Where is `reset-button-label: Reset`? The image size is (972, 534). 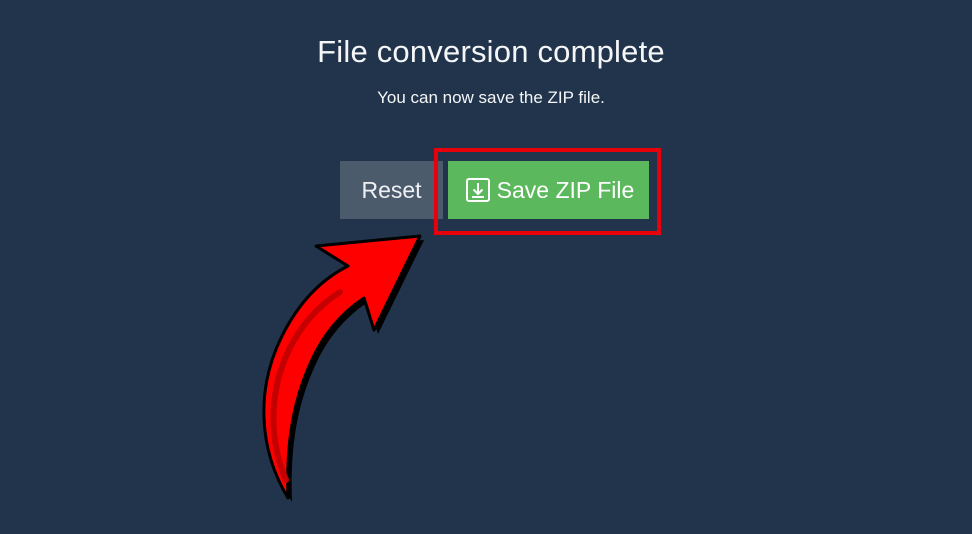
reset-button-label: Reset is located at coordinates (391, 189).